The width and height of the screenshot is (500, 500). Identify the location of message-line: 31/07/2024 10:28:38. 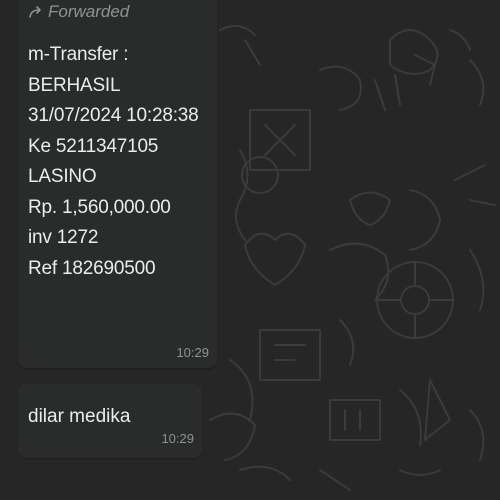
(113, 115).